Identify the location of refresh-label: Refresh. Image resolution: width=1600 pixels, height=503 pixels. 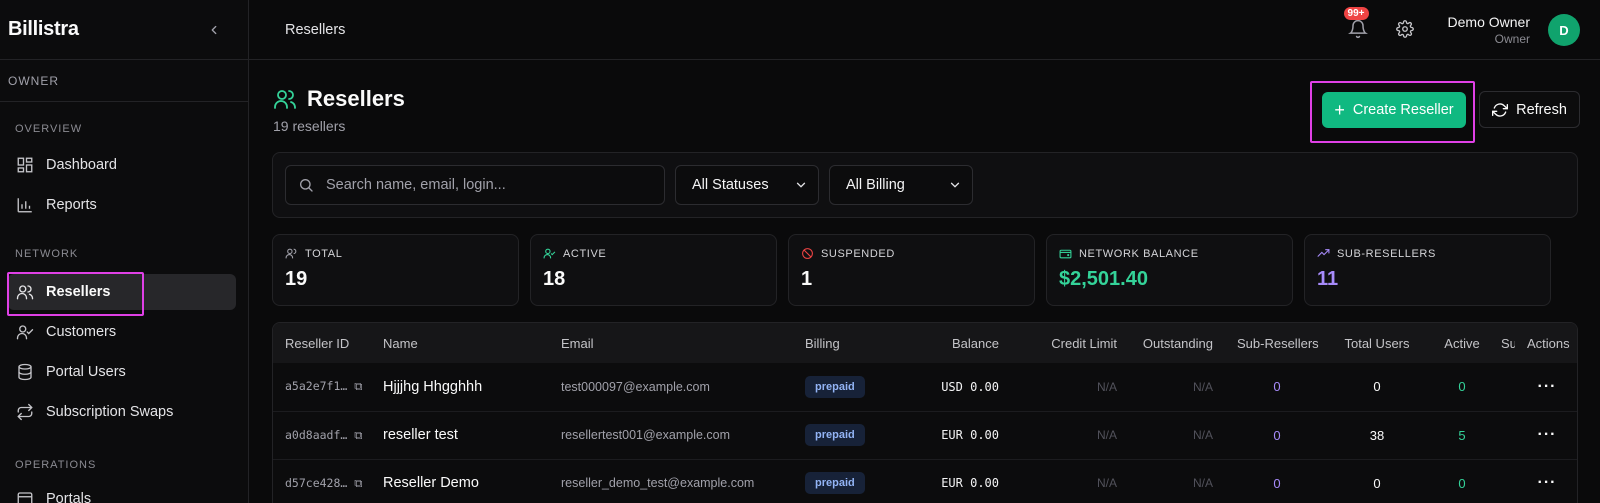
(1541, 109).